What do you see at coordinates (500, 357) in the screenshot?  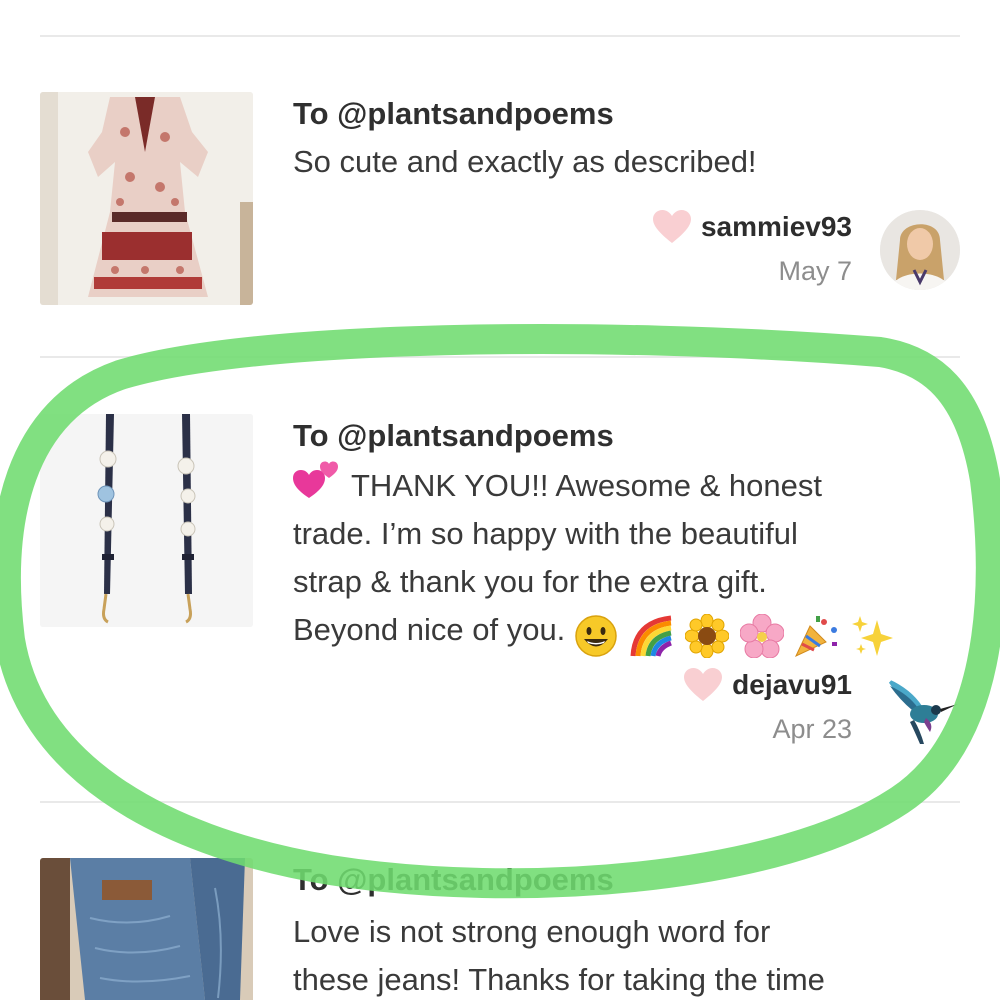 I see `divider-middle` at bounding box center [500, 357].